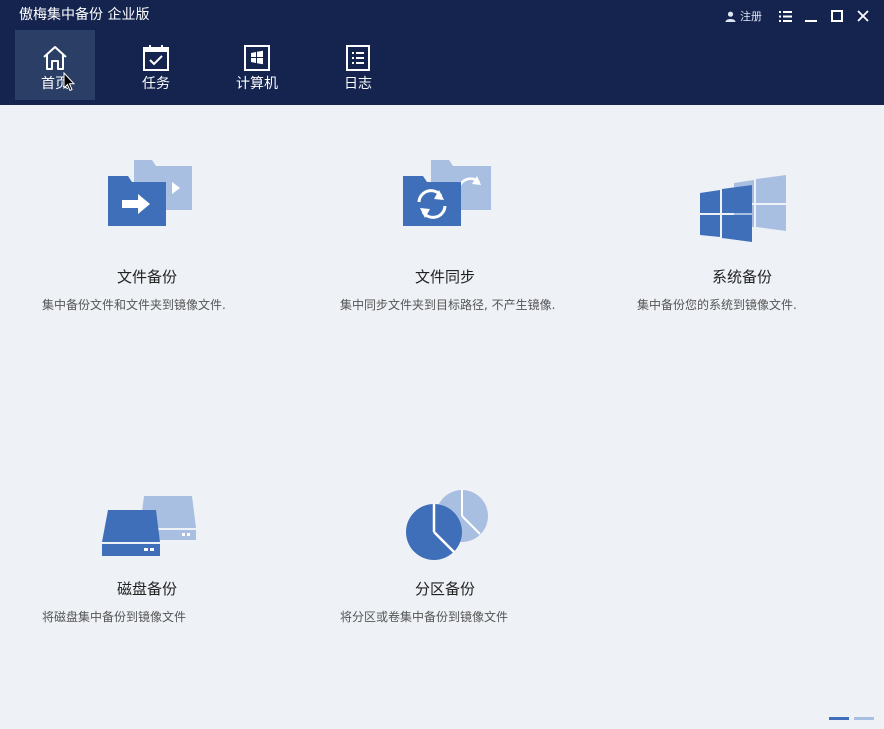 The width and height of the screenshot is (884, 729). I want to click on close-icon, so click(863, 16).